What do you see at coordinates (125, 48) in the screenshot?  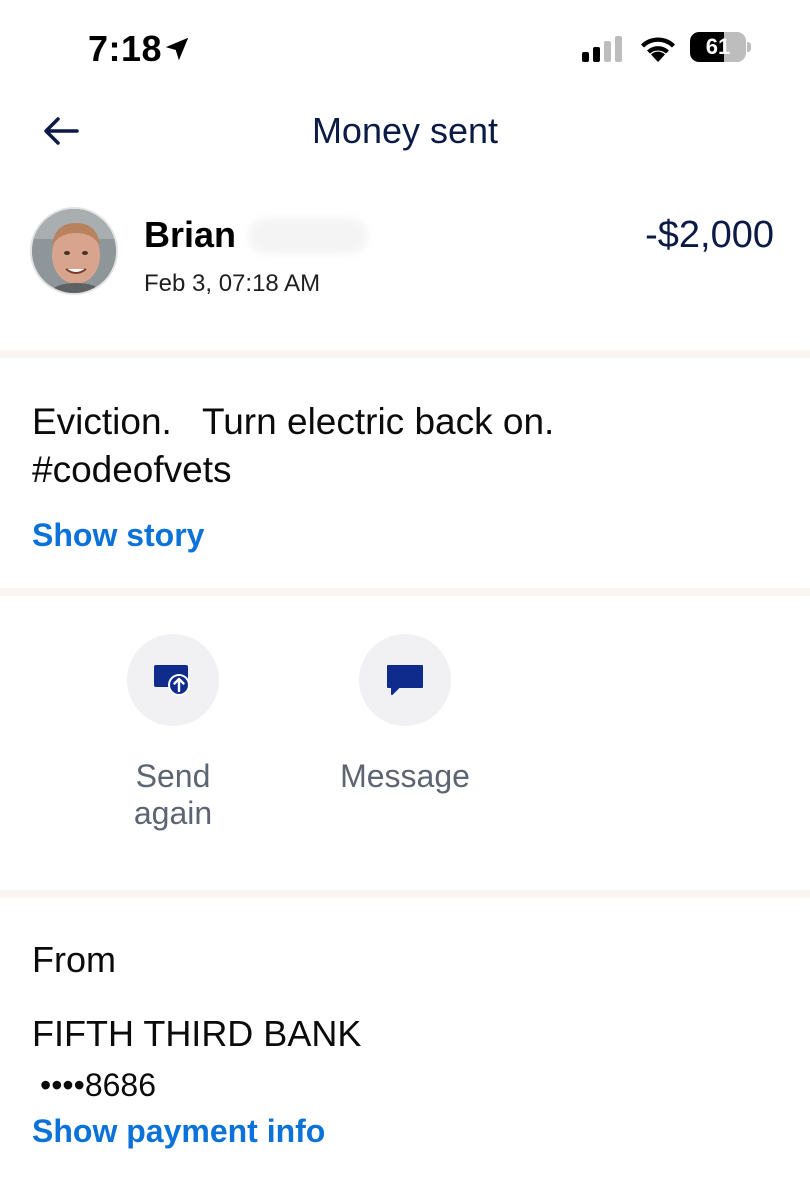 I see `status-time: 7:18` at bounding box center [125, 48].